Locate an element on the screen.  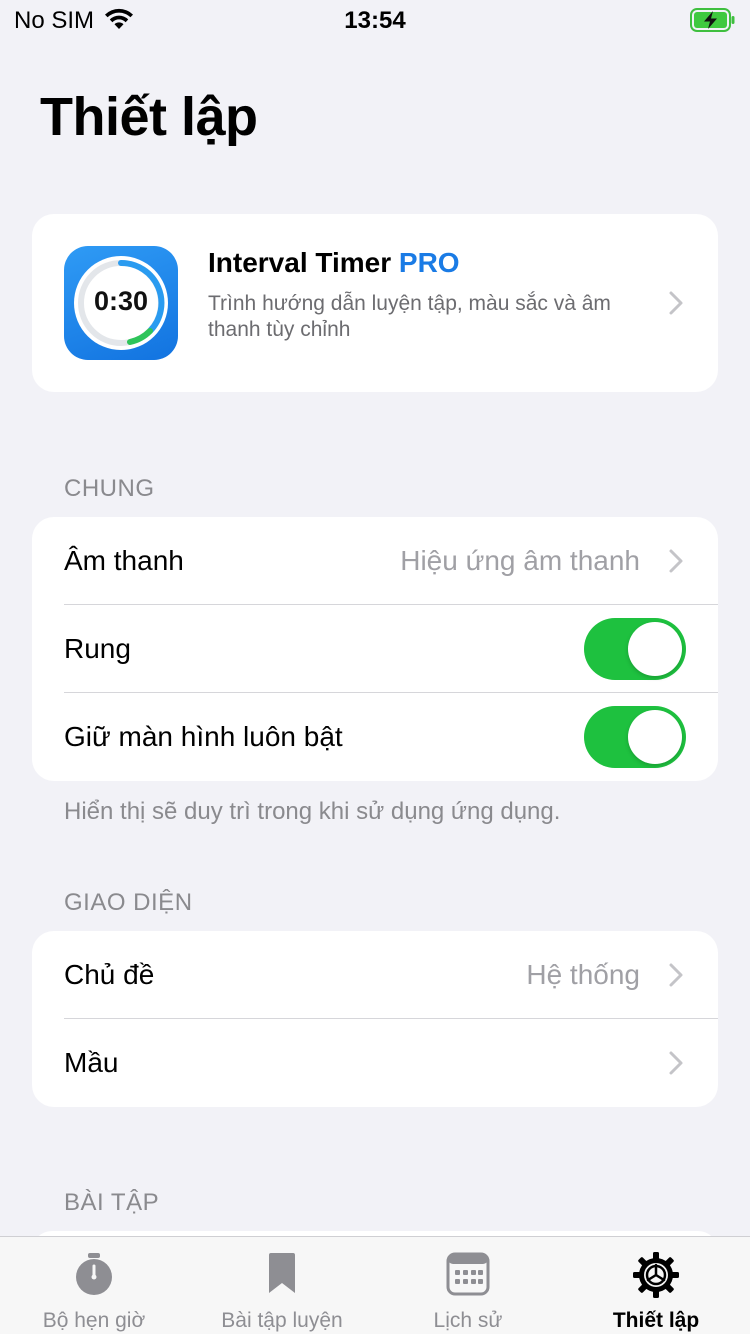
section-header-general: CHUNG is located at coordinates (109, 488).